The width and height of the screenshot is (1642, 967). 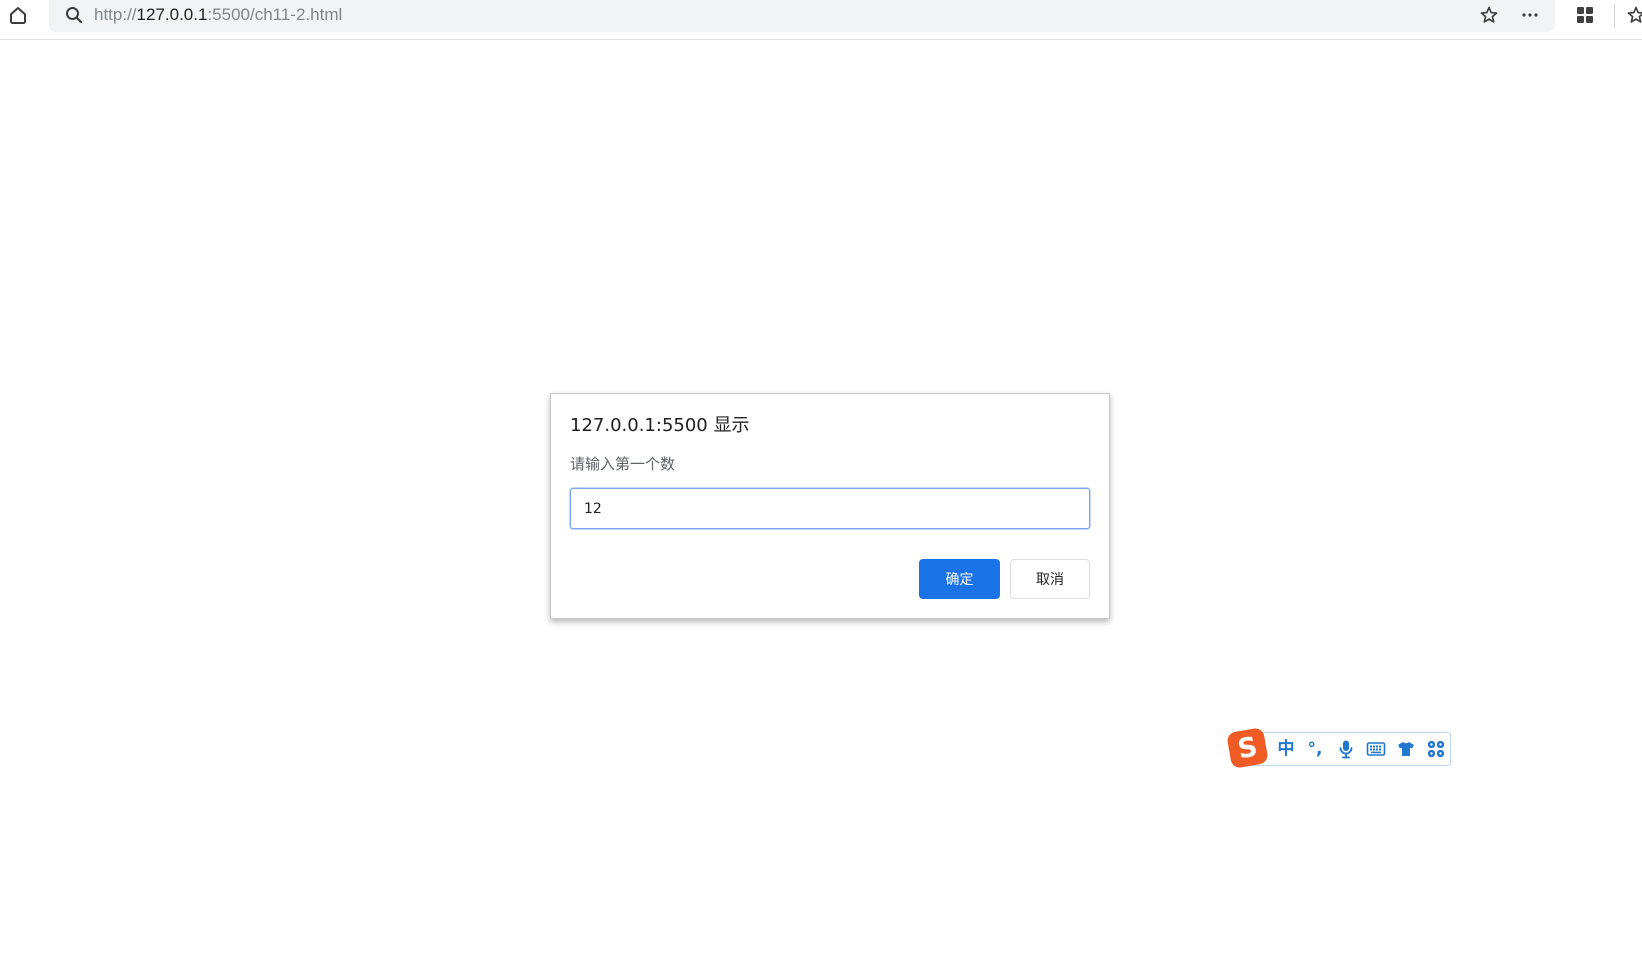 I want to click on address-bar: http://127.0.0.1:5500/ch11-2.html, so click(x=802, y=16).